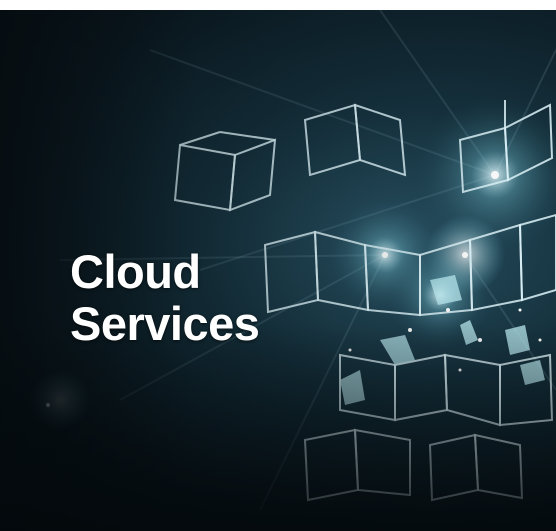 This screenshot has width=556, height=531. I want to click on banner-title-line-2: Services, so click(165, 323).